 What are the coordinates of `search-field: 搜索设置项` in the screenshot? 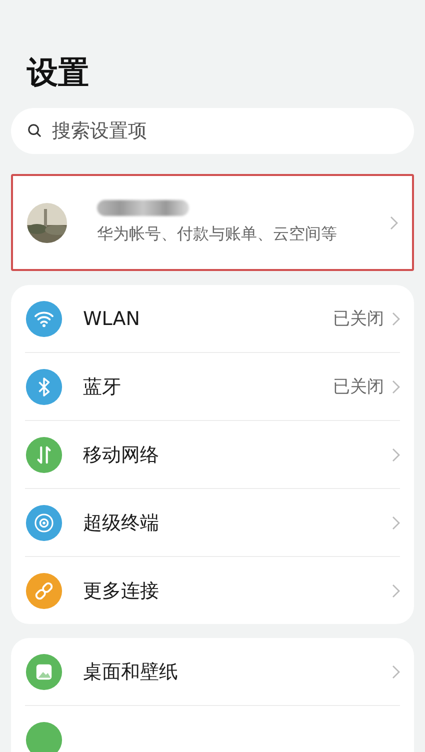 It's located at (212, 131).